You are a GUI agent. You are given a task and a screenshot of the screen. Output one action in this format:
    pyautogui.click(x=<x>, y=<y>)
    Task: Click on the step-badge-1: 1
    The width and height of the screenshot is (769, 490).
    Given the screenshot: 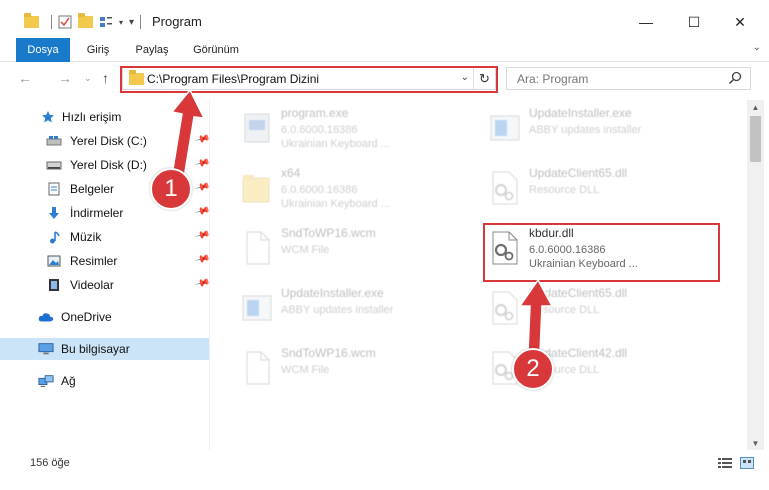 What is the action you would take?
    pyautogui.click(x=171, y=189)
    